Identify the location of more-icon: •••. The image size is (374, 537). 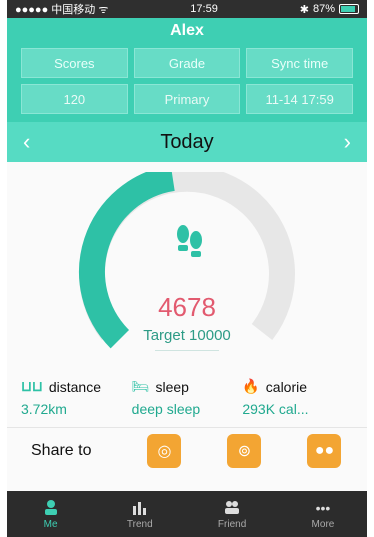
(323, 508).